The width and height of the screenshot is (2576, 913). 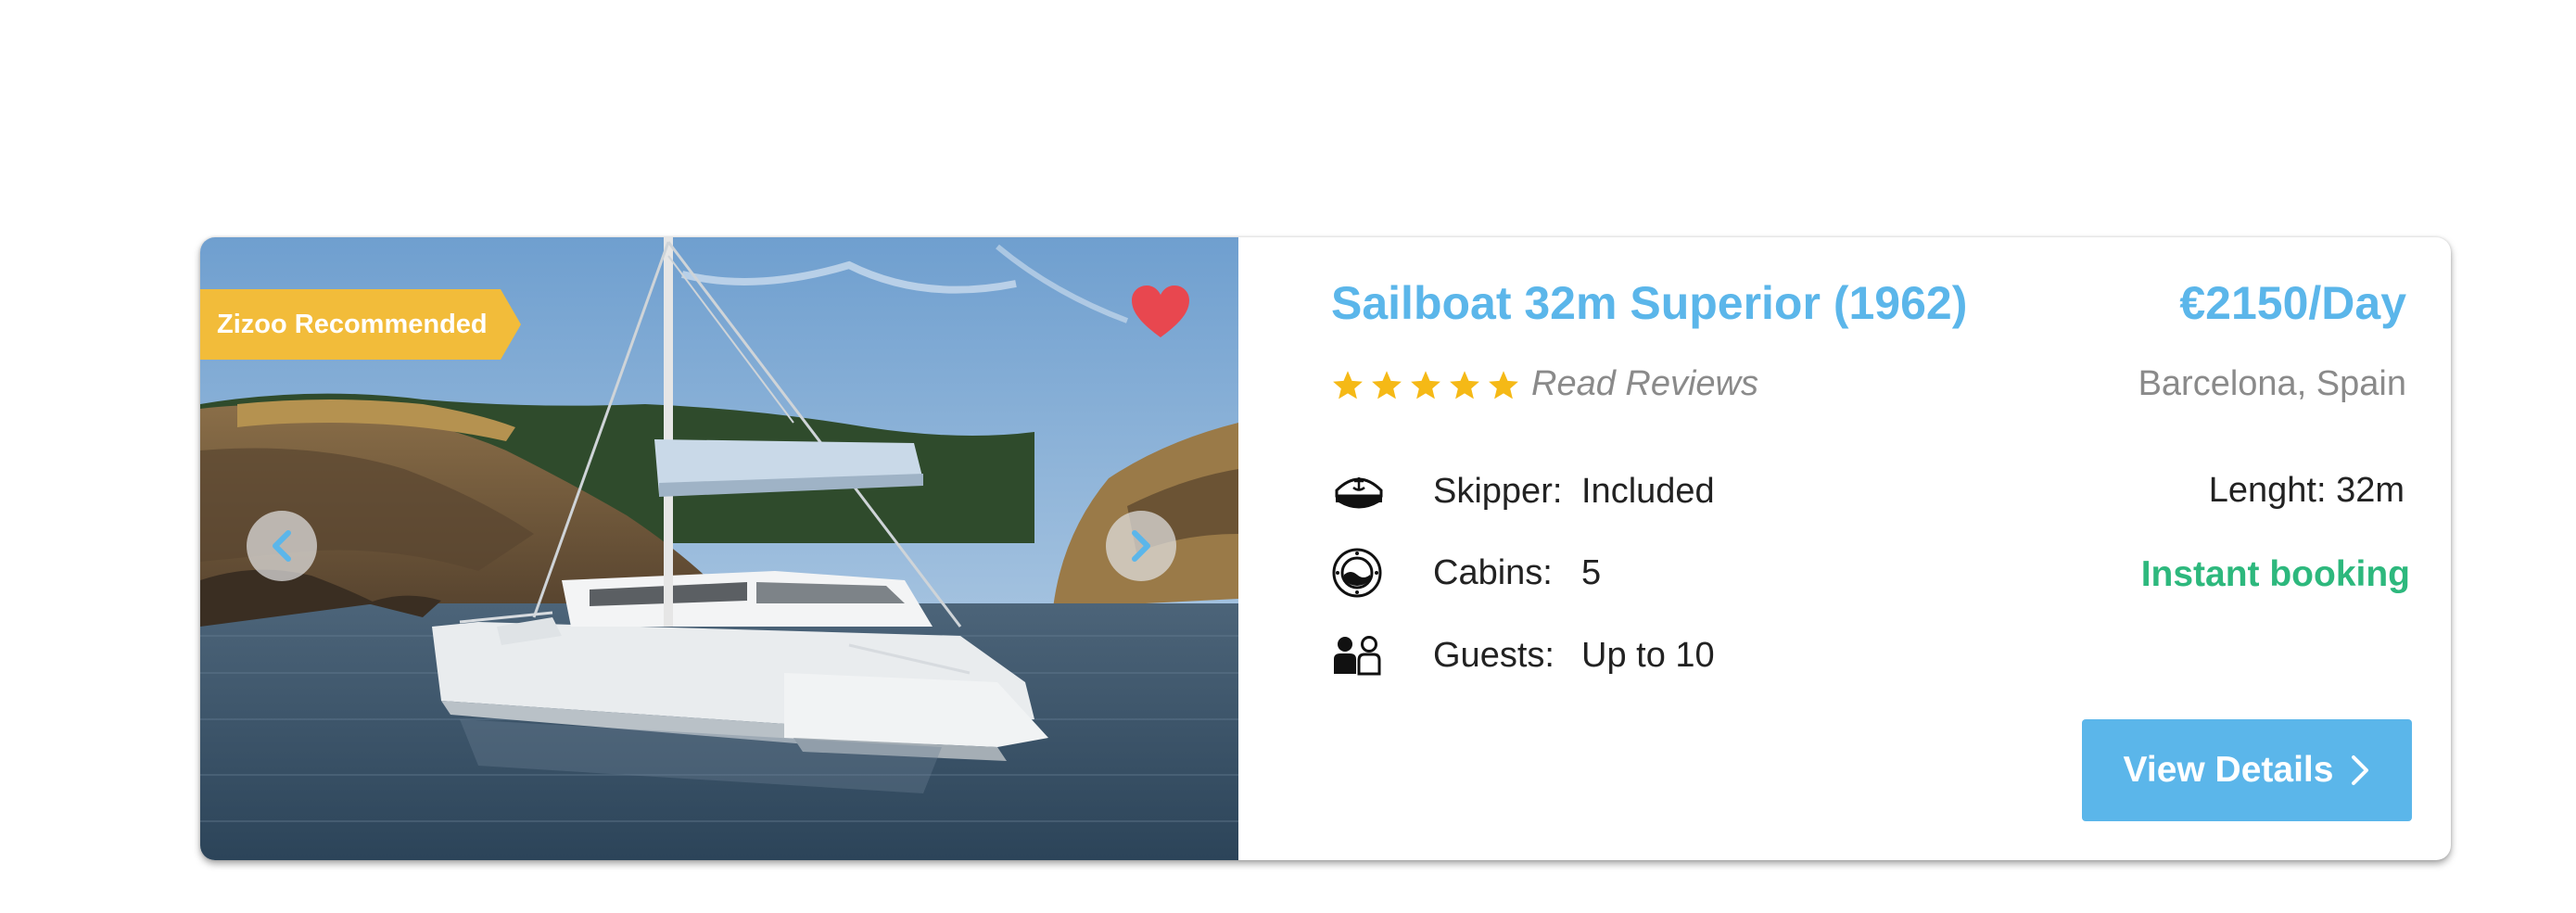 I want to click on view-details-button: View Details, so click(x=2247, y=770).